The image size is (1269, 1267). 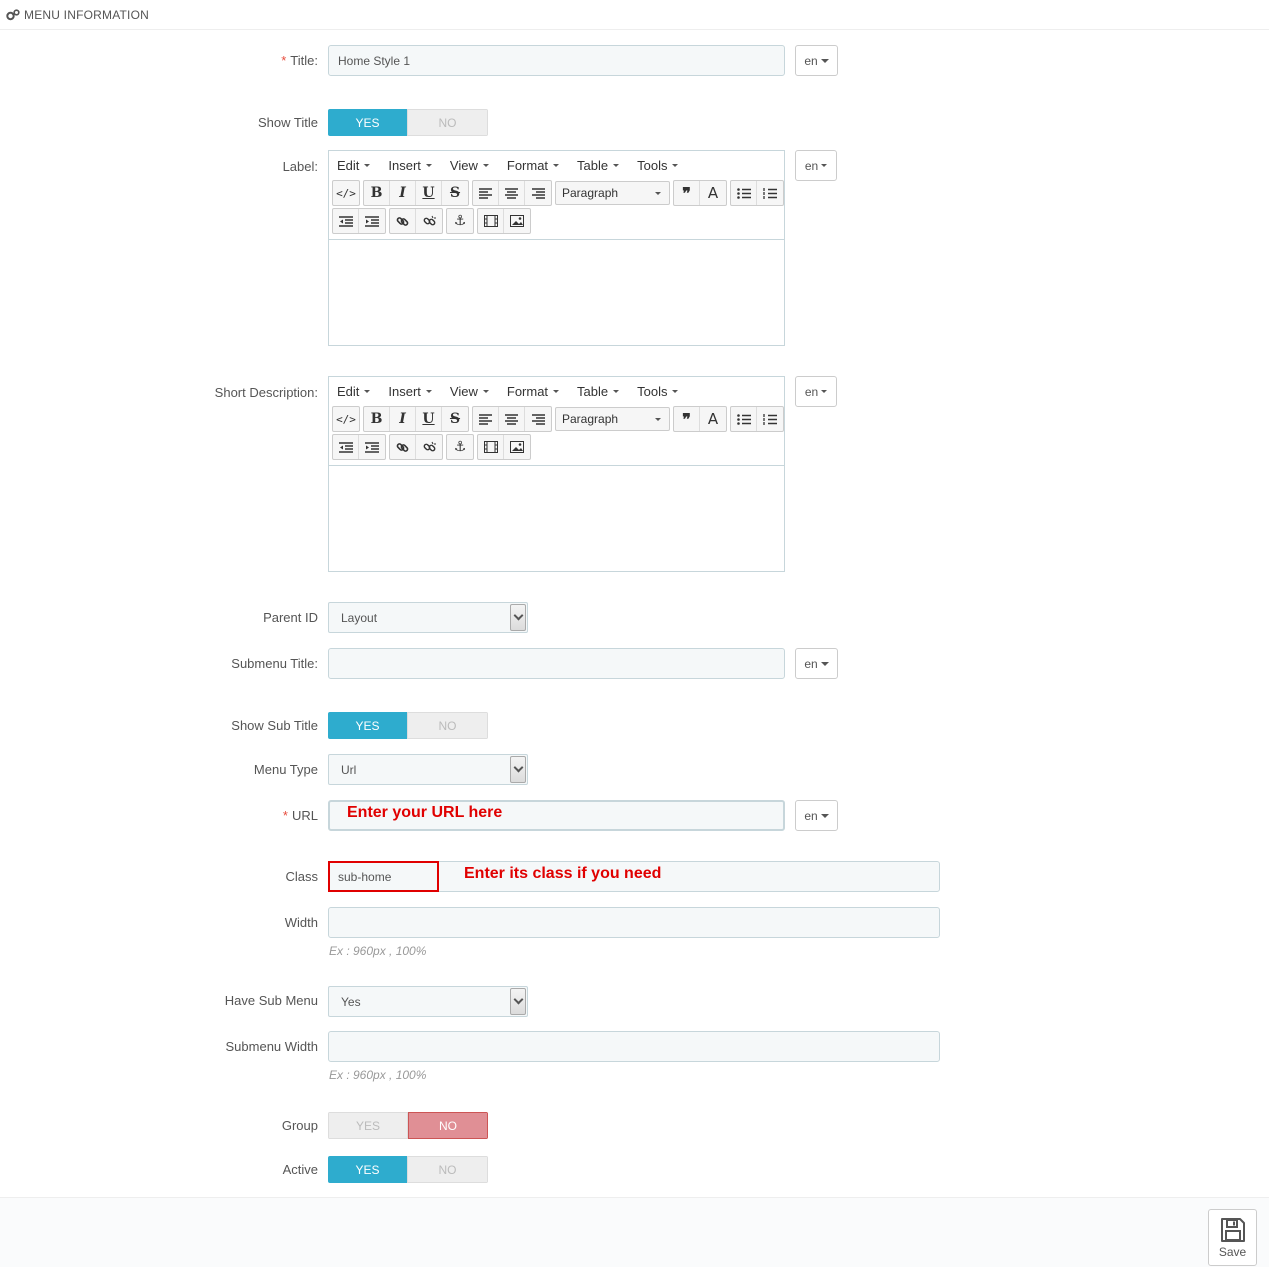 What do you see at coordinates (271, 1000) in the screenshot?
I see `have-sub-menu-label: Have Sub Menu` at bounding box center [271, 1000].